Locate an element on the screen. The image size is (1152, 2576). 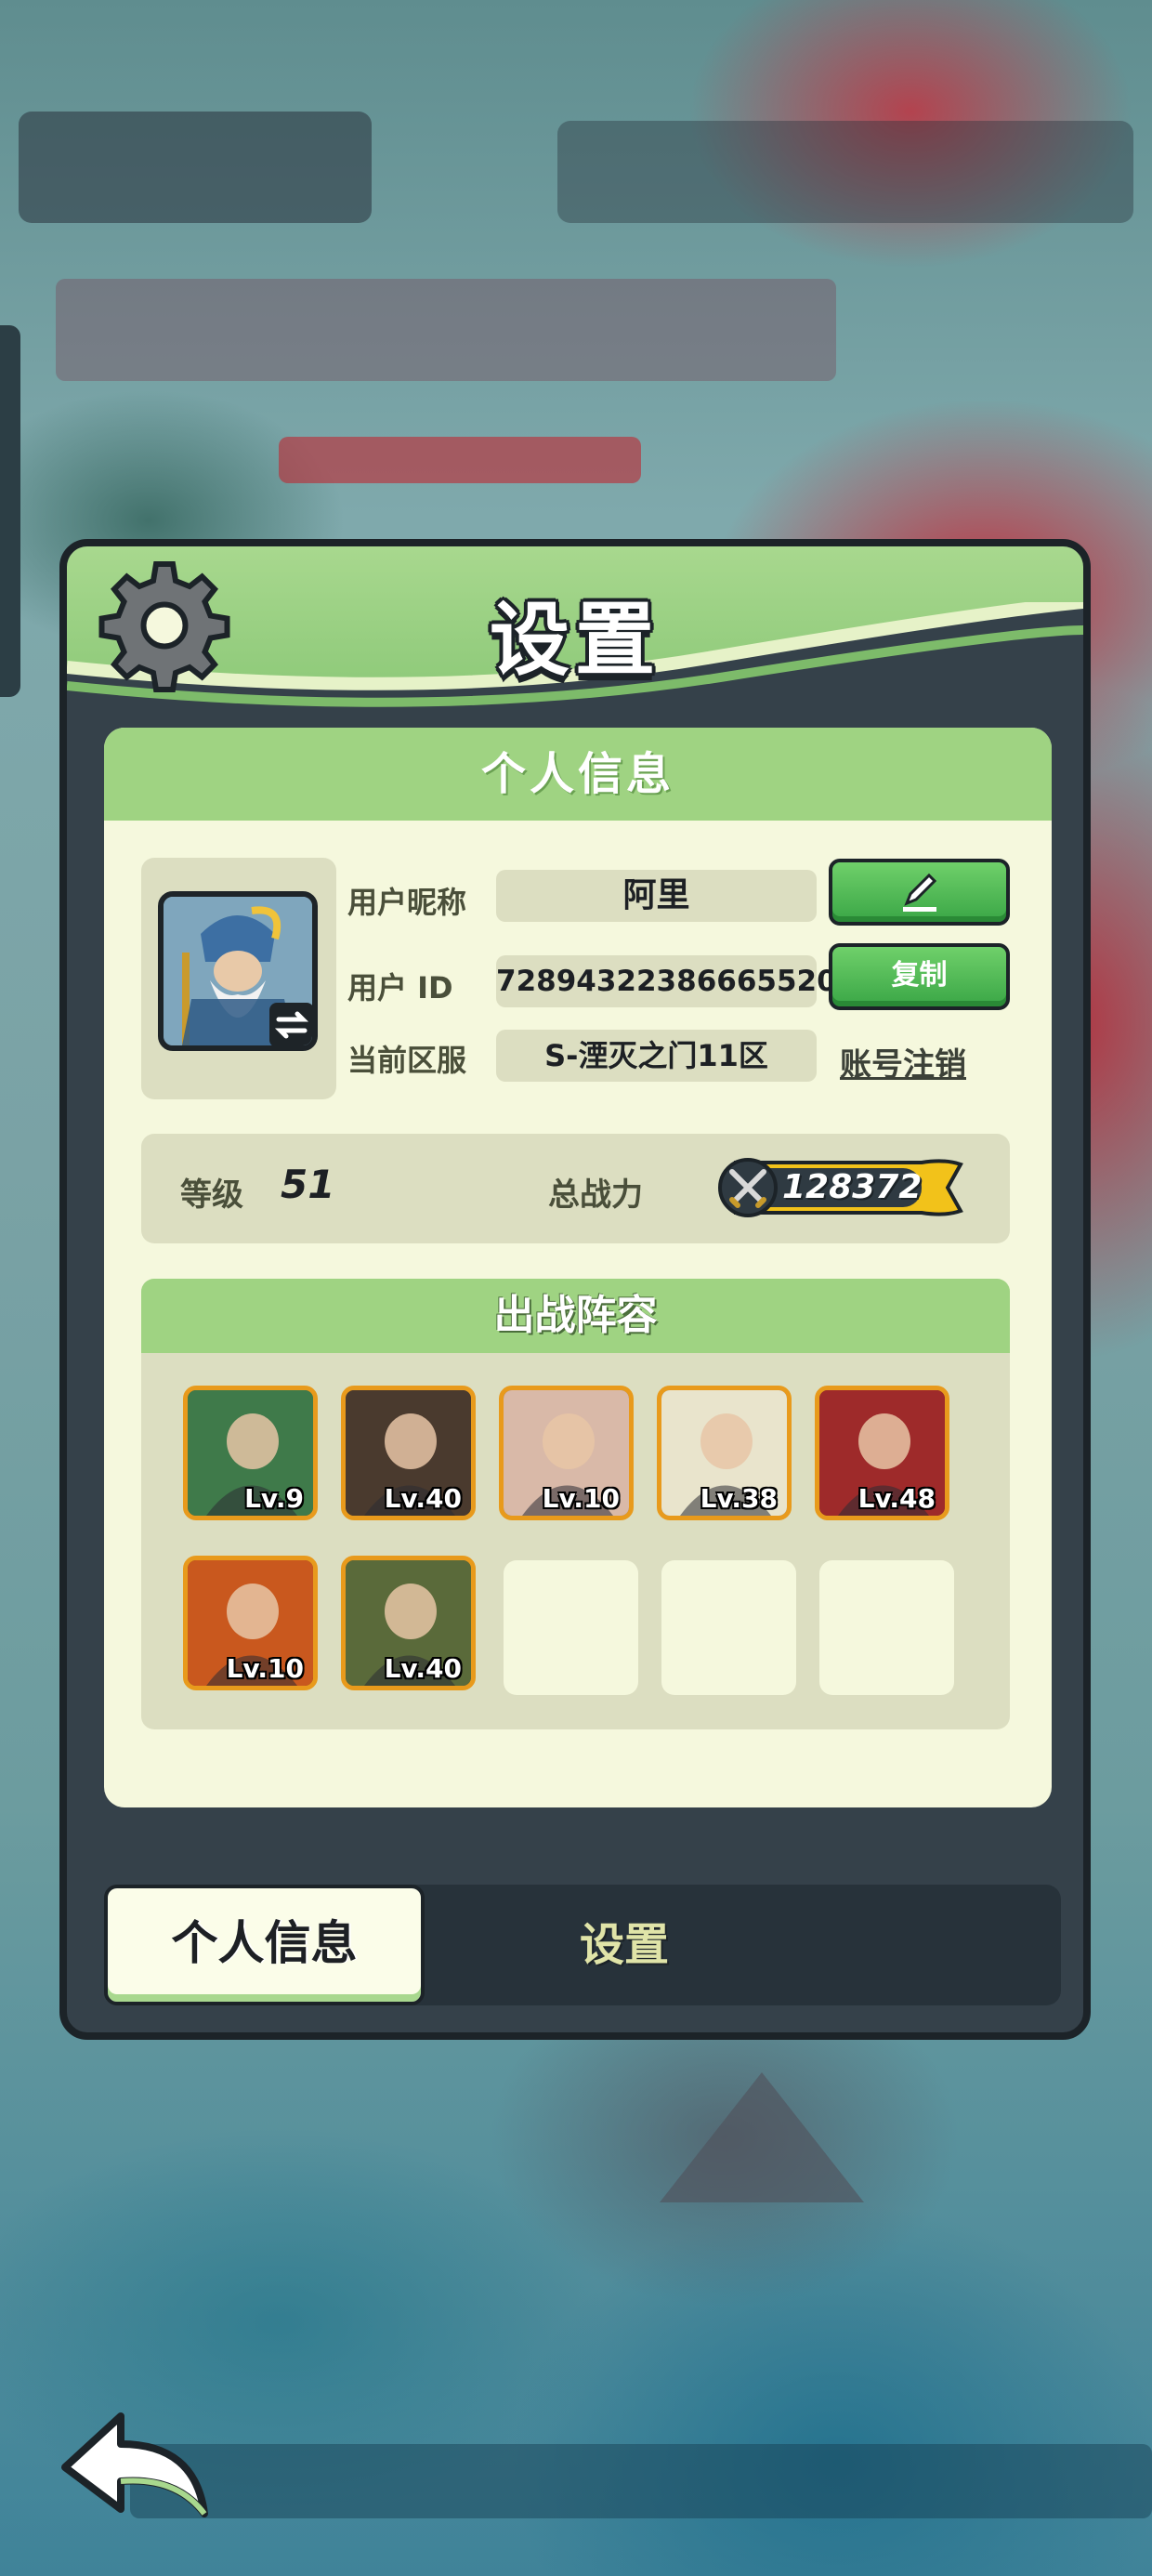
crossed-swords-icon is located at coordinates (747, 1188).